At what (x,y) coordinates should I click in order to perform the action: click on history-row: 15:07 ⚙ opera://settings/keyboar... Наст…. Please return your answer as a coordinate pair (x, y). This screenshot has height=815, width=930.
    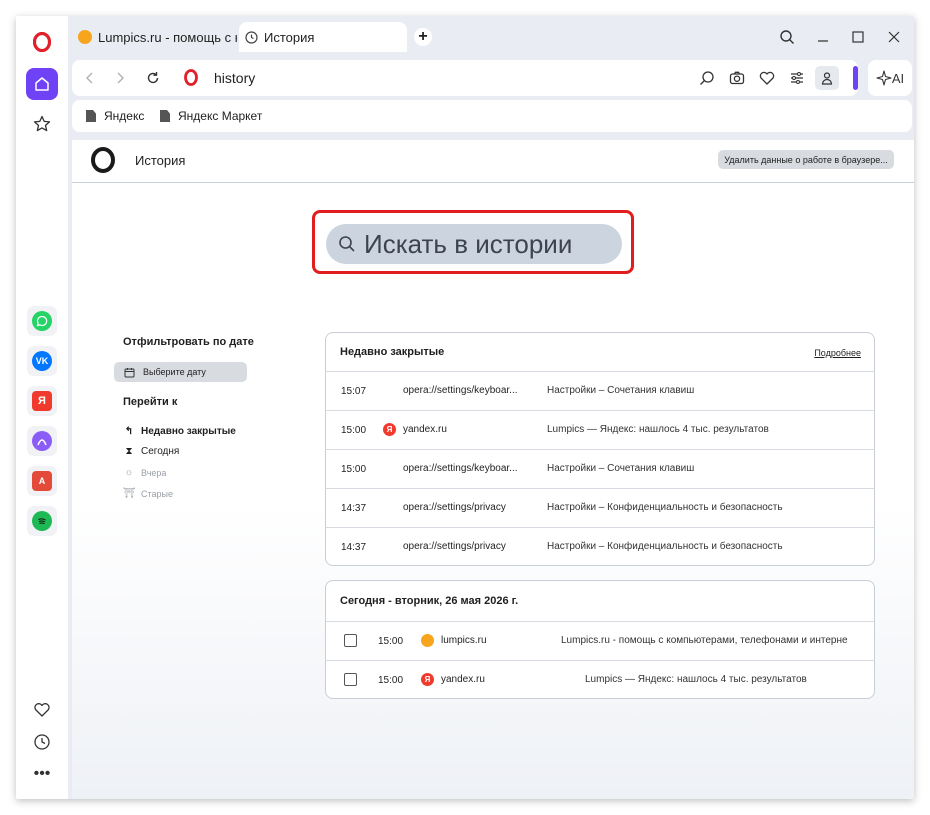
    Looking at the image, I should click on (600, 391).